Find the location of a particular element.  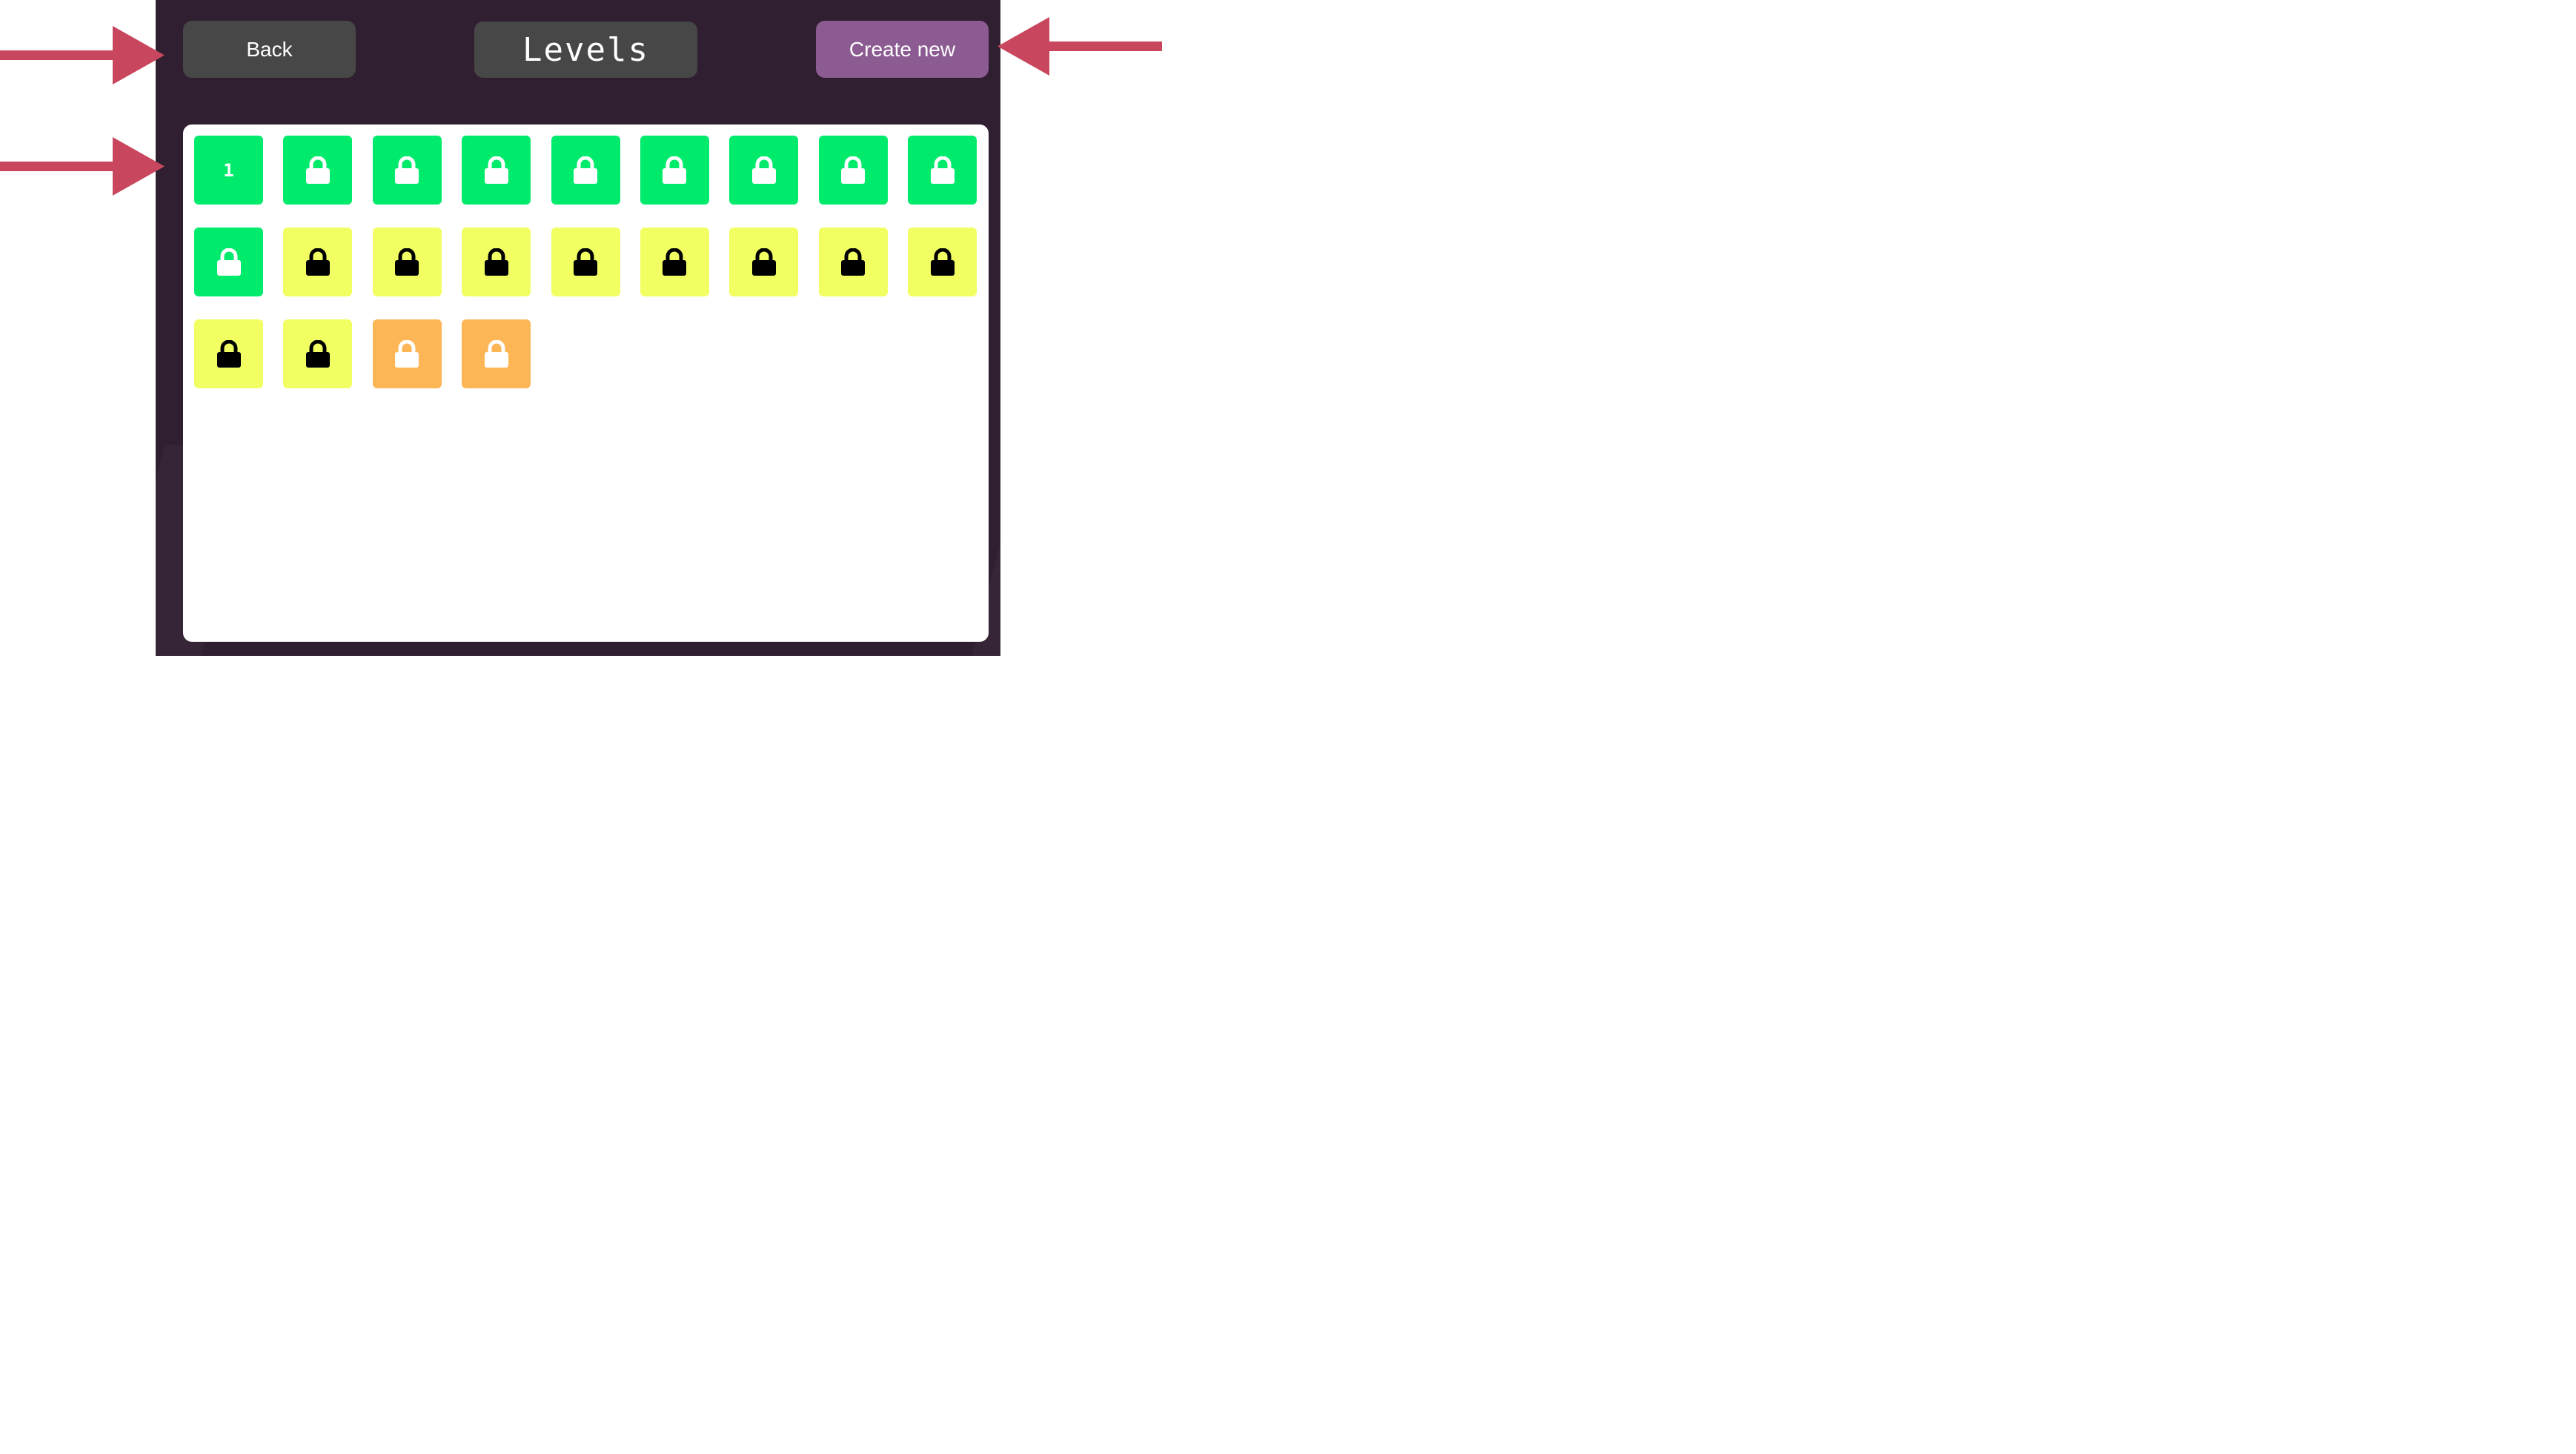

level-number: 1 is located at coordinates (228, 170).